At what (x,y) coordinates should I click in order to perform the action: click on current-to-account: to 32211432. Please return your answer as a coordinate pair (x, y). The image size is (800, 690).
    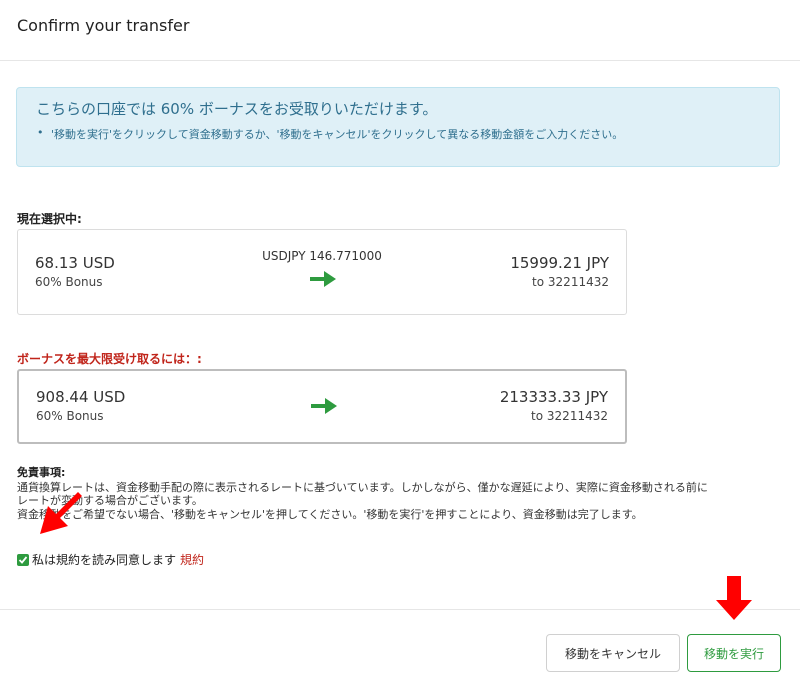
    Looking at the image, I should click on (570, 282).